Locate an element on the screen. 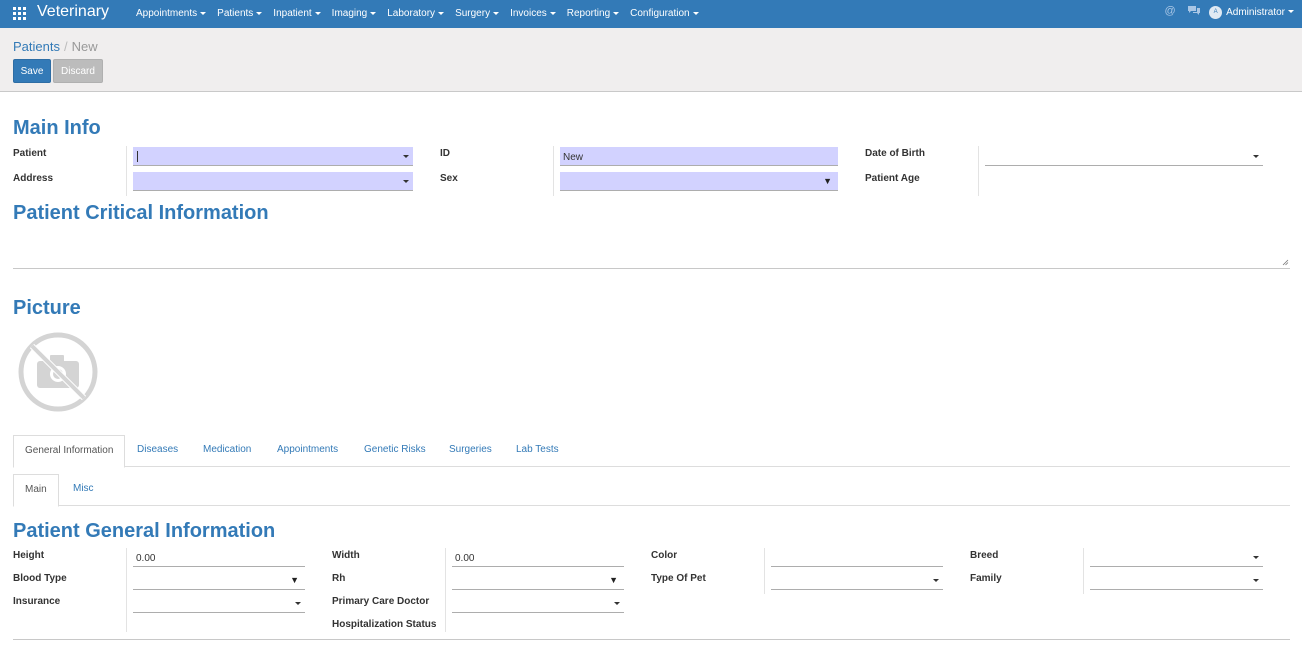 The height and width of the screenshot is (653, 1302). type-of-pet-field is located at coordinates (857, 580).